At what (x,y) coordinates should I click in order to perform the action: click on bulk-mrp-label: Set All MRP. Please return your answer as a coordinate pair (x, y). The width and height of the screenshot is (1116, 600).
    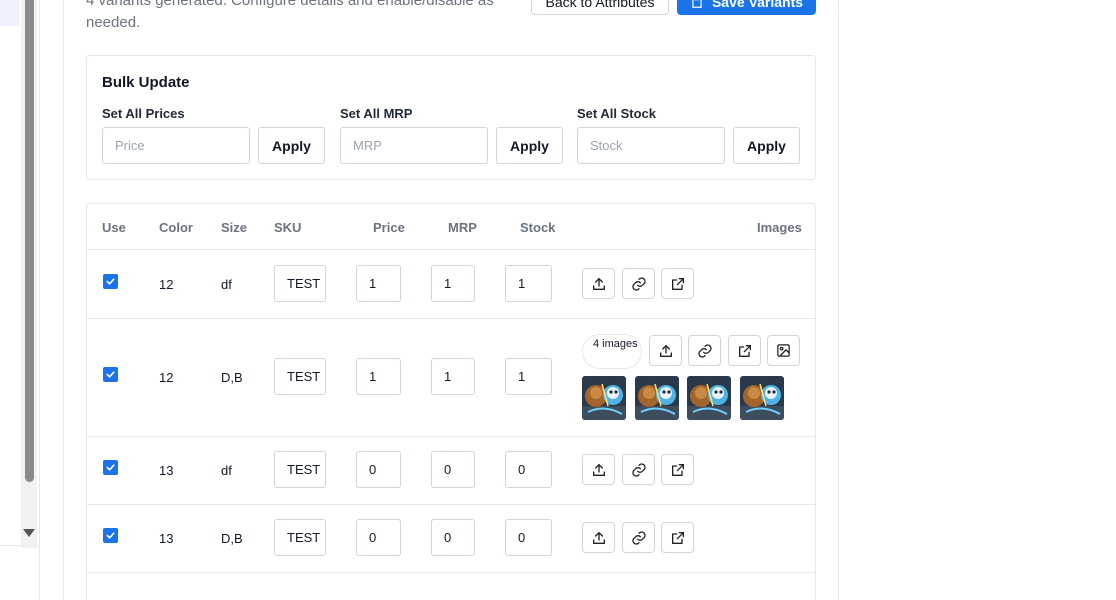
    Looking at the image, I should click on (376, 113).